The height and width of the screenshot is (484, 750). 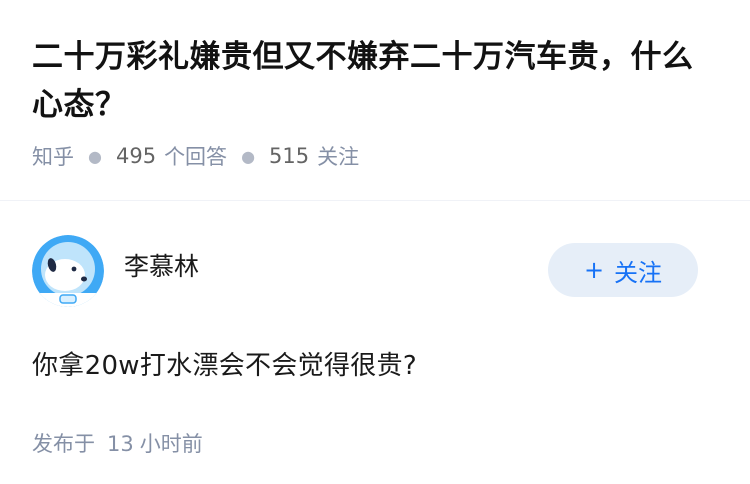 What do you see at coordinates (196, 157) in the screenshot?
I see `answer-count-label: 个回答` at bounding box center [196, 157].